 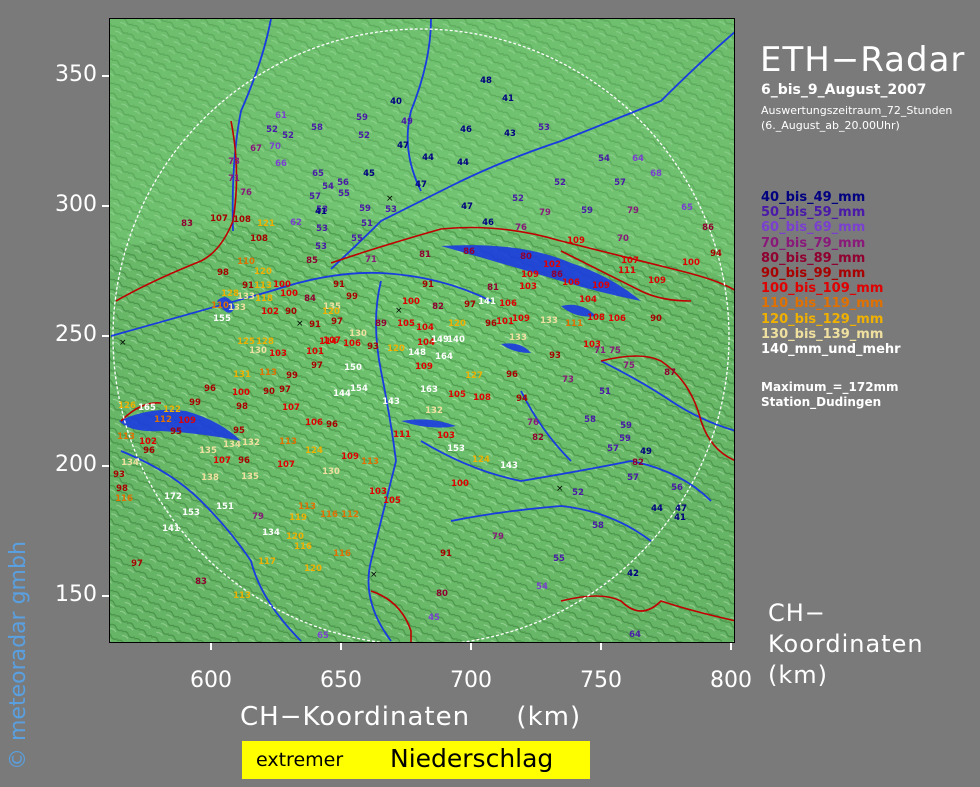 What do you see at coordinates (211, 680) in the screenshot?
I see `x-tick-label: 600` at bounding box center [211, 680].